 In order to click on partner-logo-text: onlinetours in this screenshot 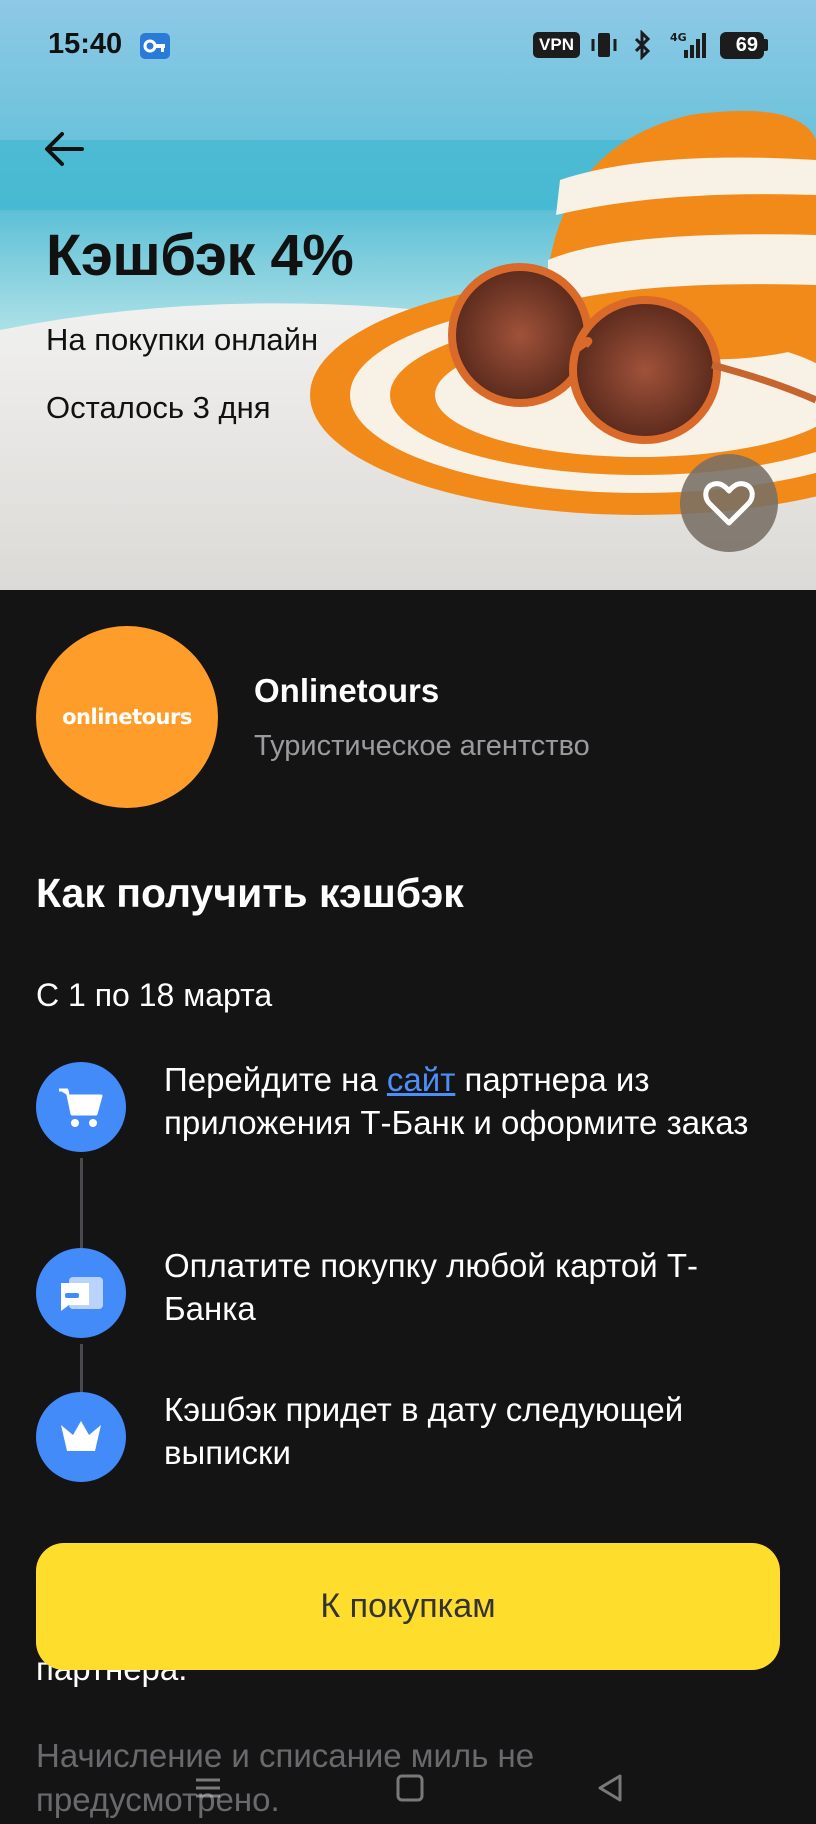, I will do `click(127, 717)`.